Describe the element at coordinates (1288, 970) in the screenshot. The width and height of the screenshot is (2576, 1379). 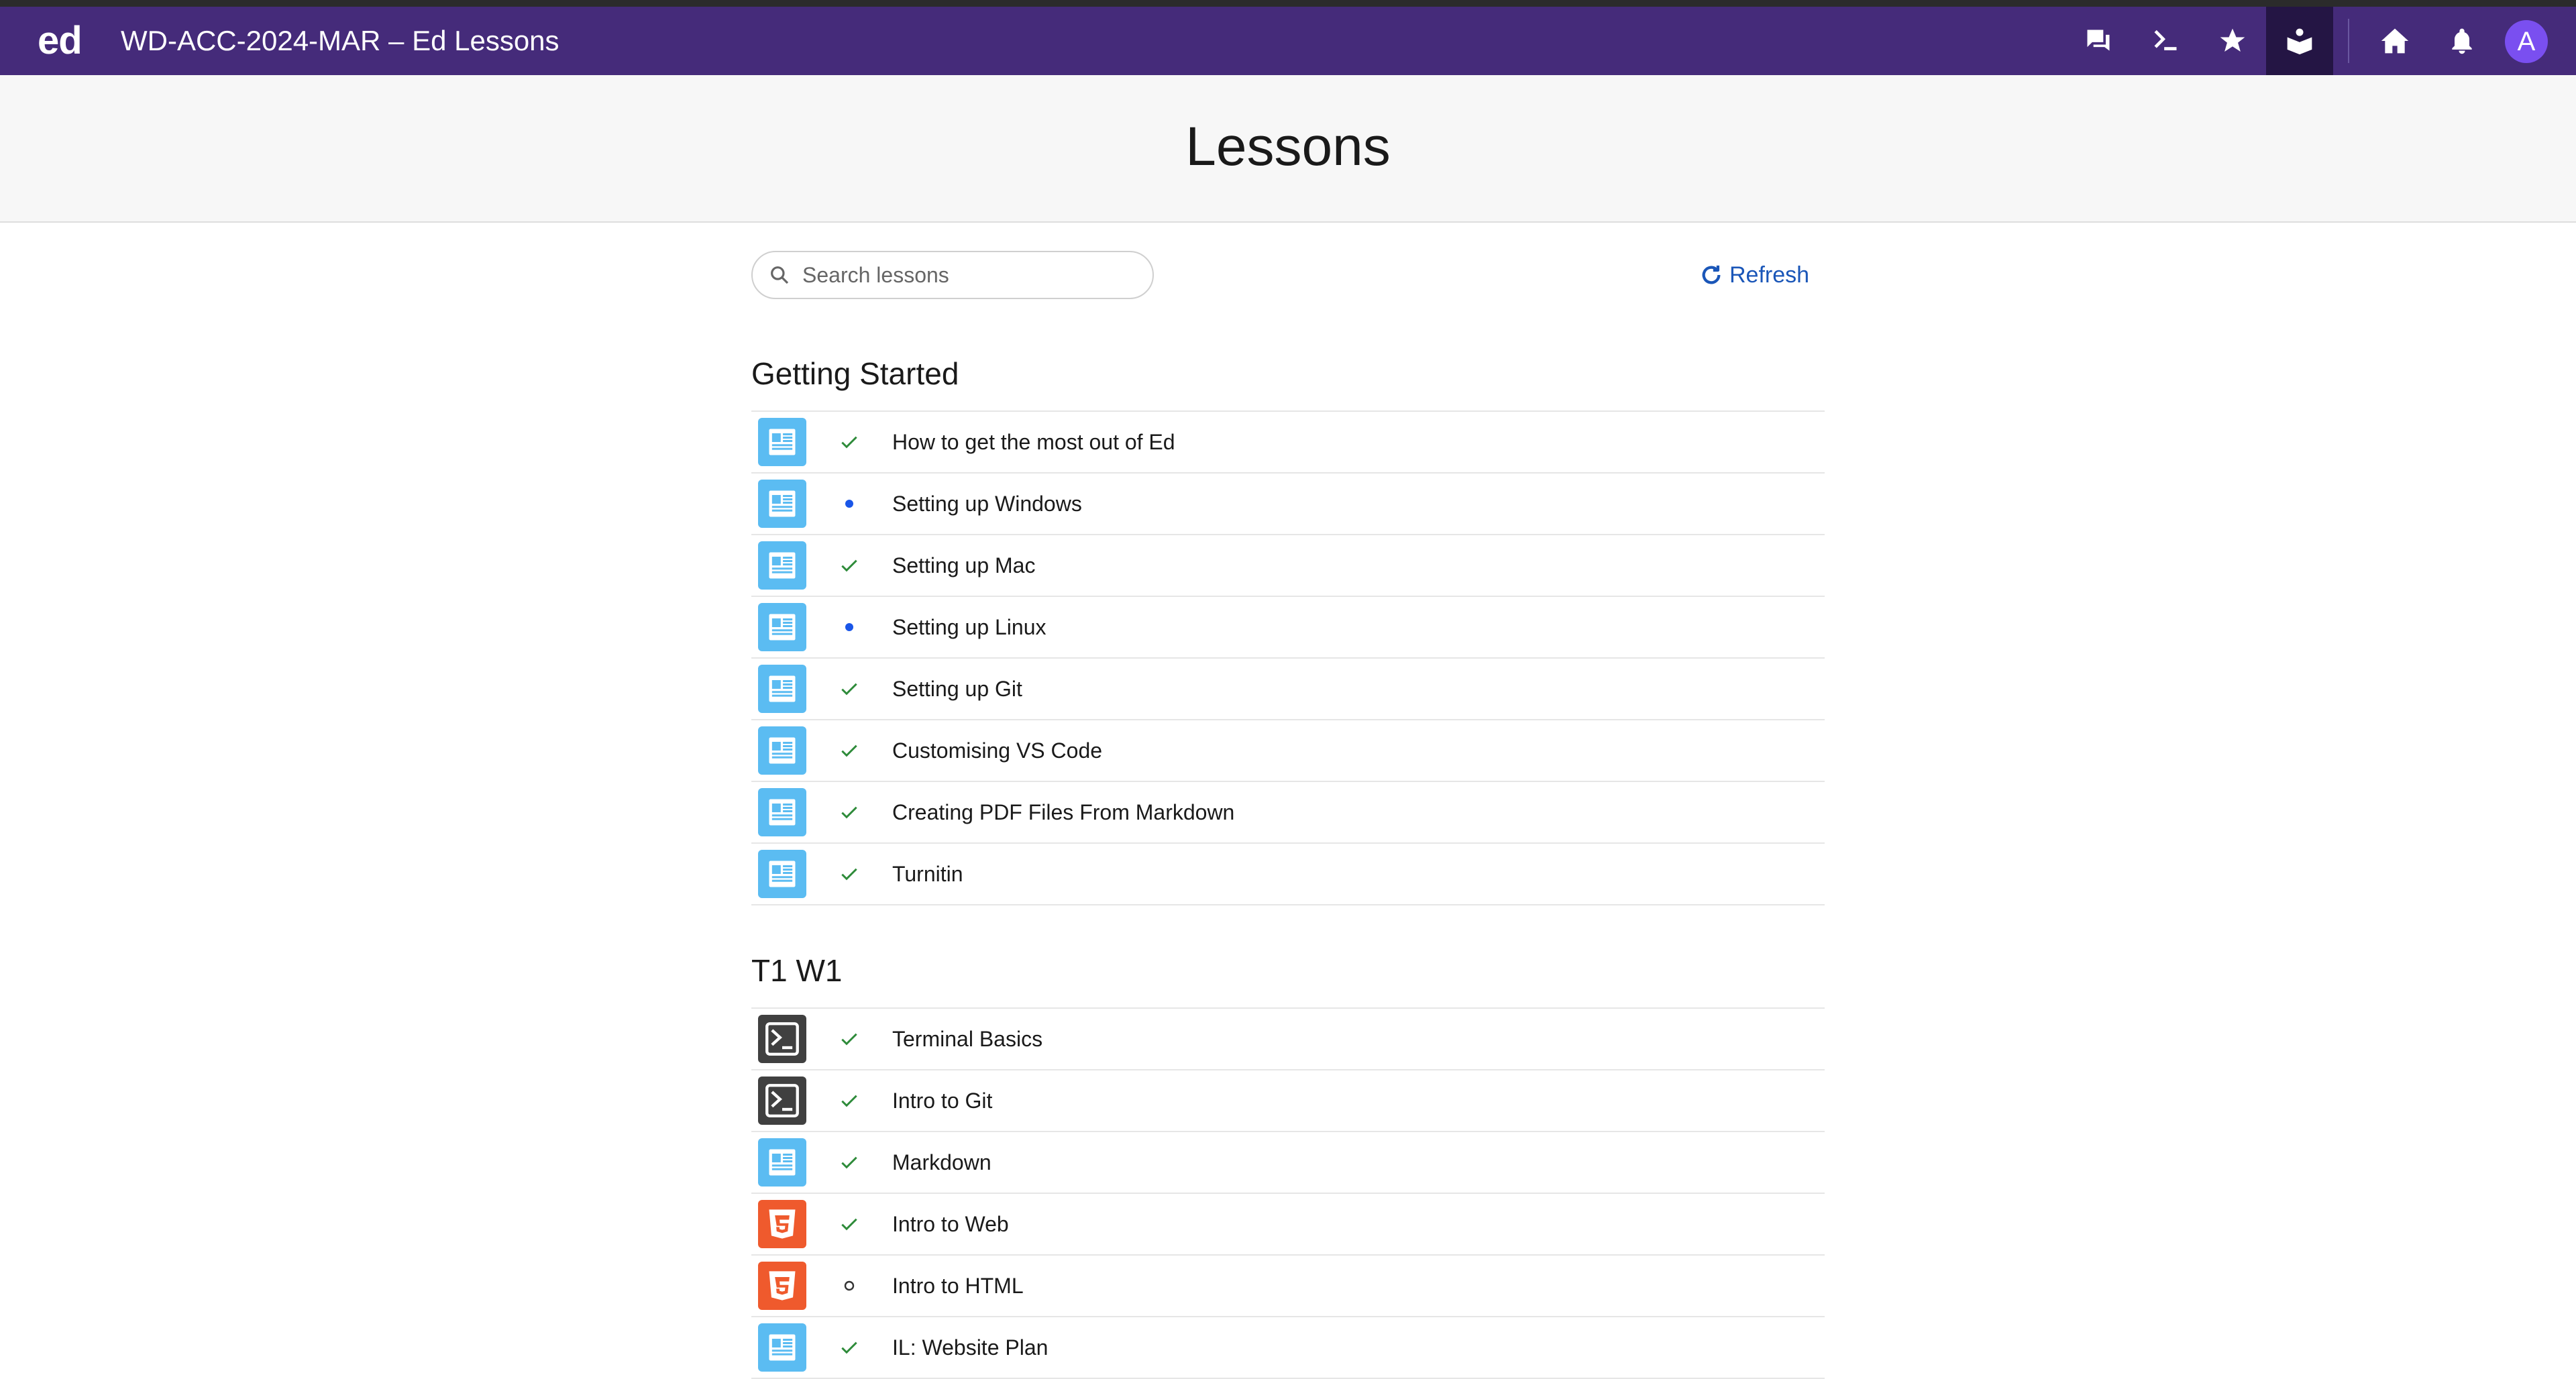
I see `section-title: T1 W1` at that location.